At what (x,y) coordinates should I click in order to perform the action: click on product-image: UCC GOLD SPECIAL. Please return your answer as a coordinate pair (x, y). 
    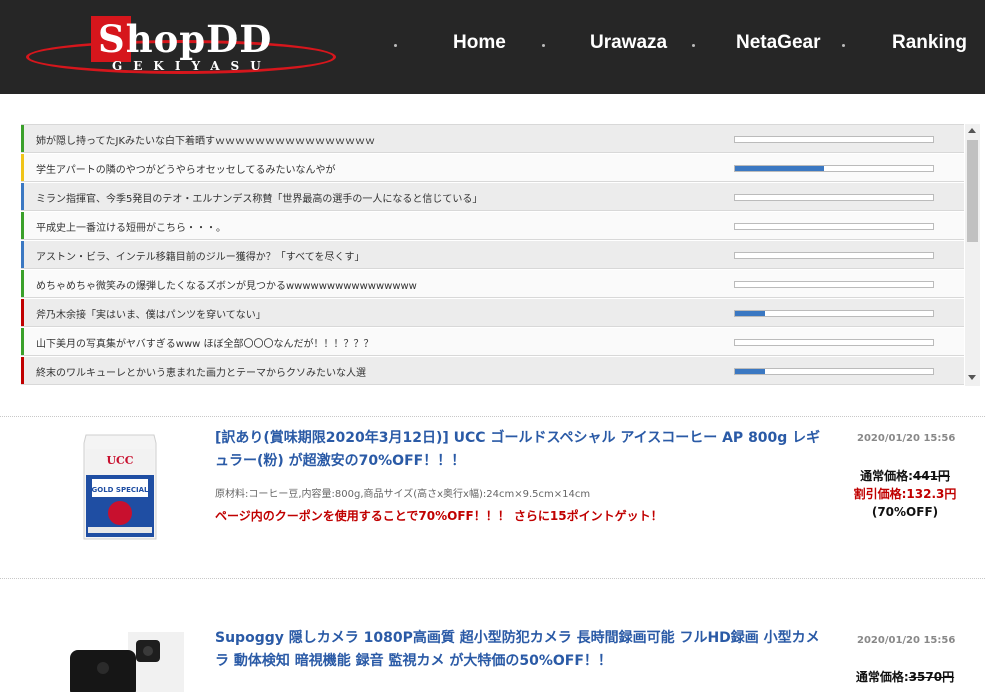
    Looking at the image, I should click on (120, 487).